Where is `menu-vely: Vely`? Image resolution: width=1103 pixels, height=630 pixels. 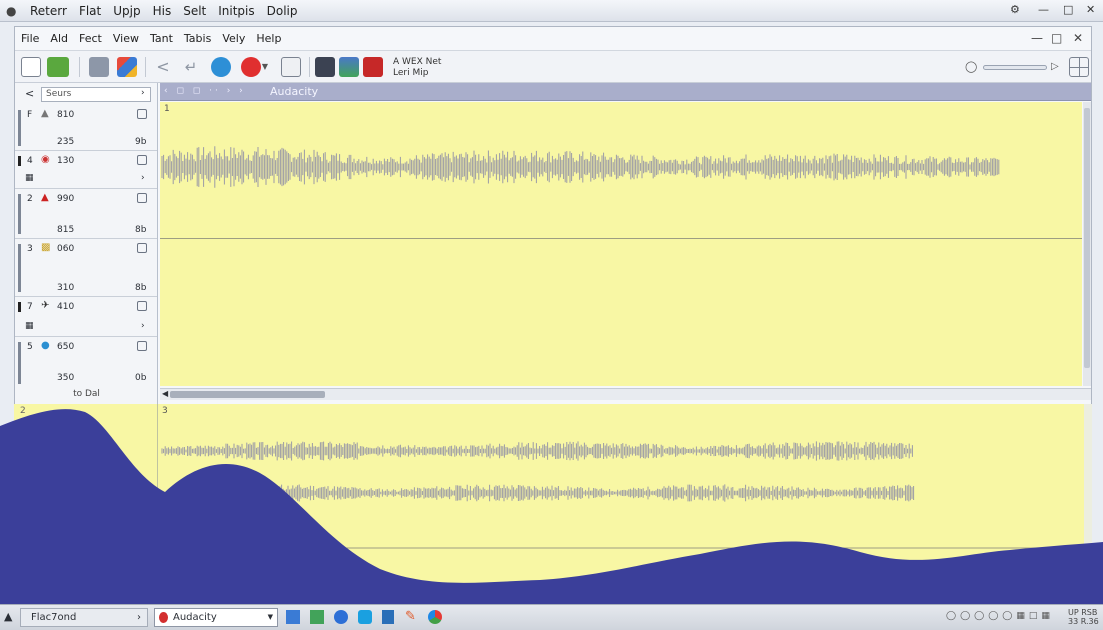 menu-vely: Vely is located at coordinates (233, 38).